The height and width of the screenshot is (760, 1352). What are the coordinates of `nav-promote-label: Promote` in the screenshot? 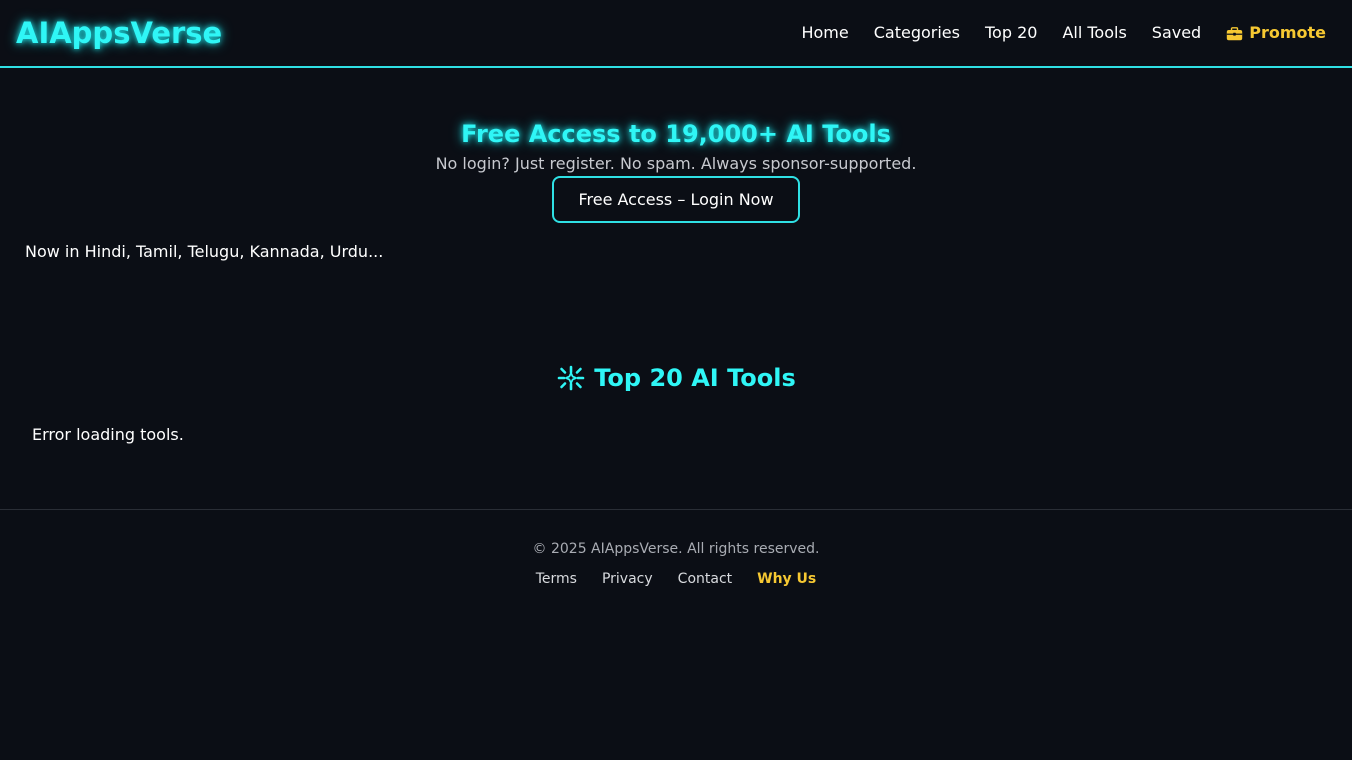 It's located at (1287, 32).